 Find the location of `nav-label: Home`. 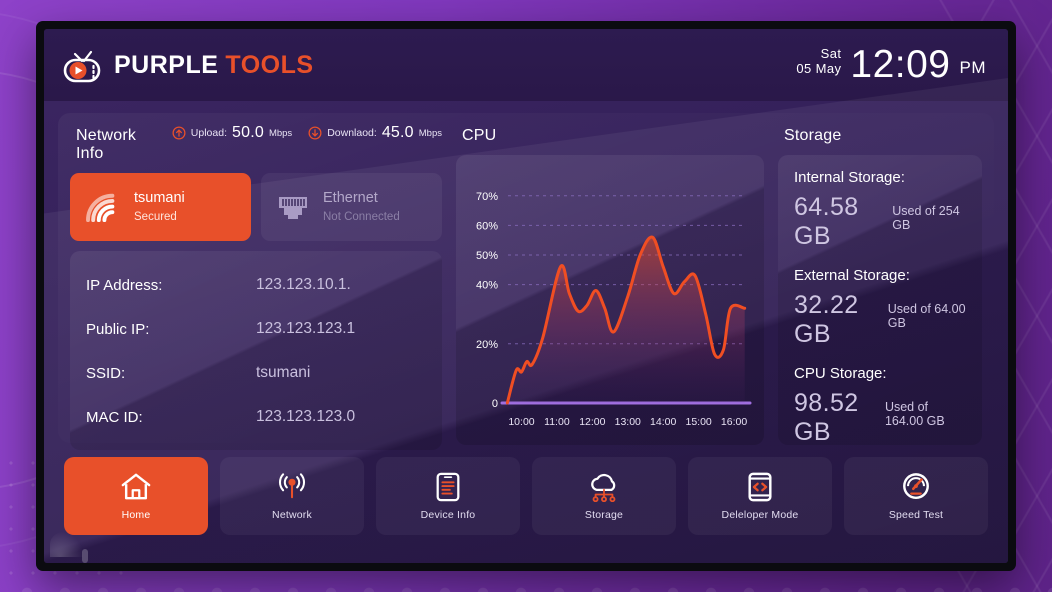

nav-label: Home is located at coordinates (136, 514).